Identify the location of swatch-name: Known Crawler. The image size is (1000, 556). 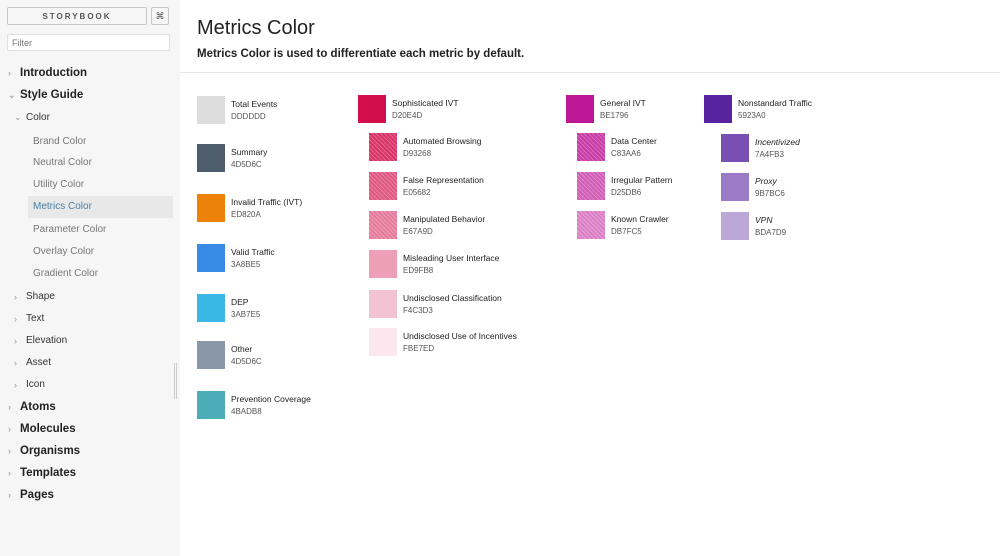
(640, 219).